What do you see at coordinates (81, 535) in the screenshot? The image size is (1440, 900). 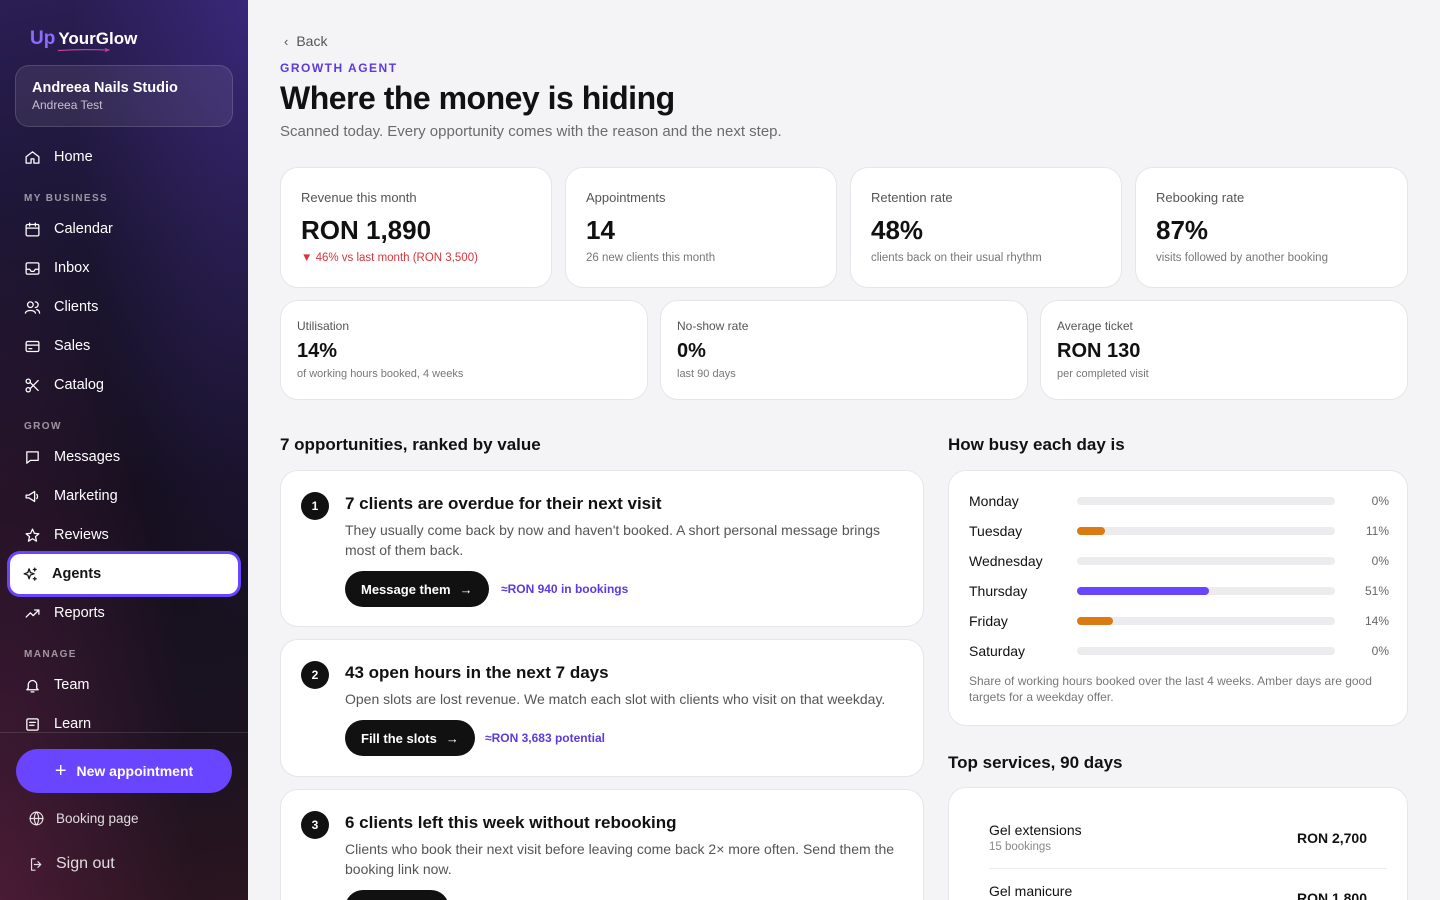 I see `nav-reviews-label: Reviews` at bounding box center [81, 535].